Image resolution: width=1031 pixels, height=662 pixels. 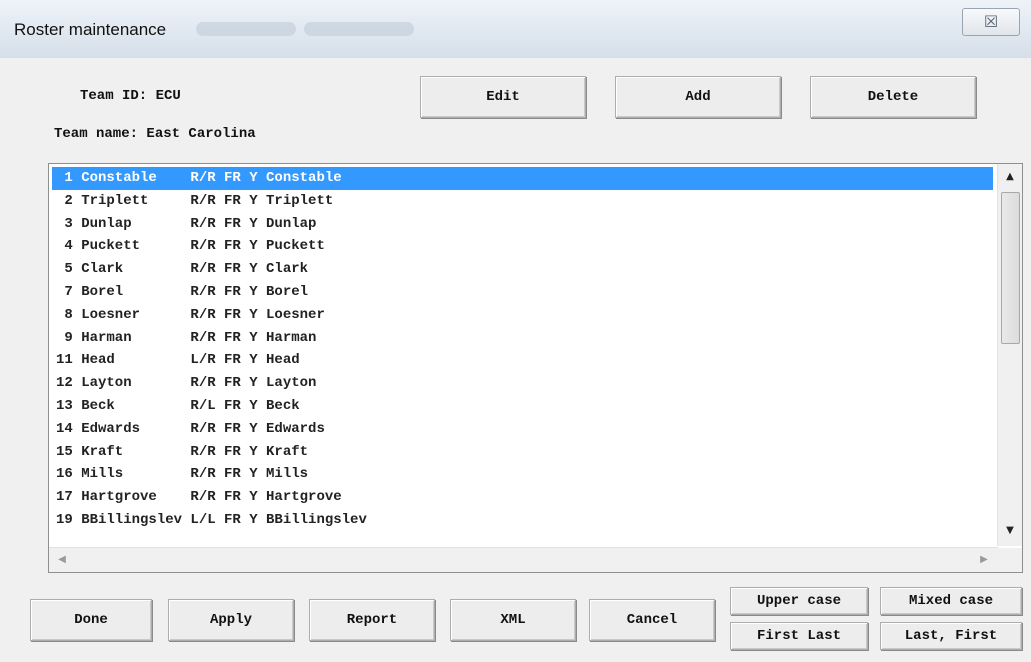 What do you see at coordinates (130, 96) in the screenshot?
I see `team-id-label: Team ID: ECU` at bounding box center [130, 96].